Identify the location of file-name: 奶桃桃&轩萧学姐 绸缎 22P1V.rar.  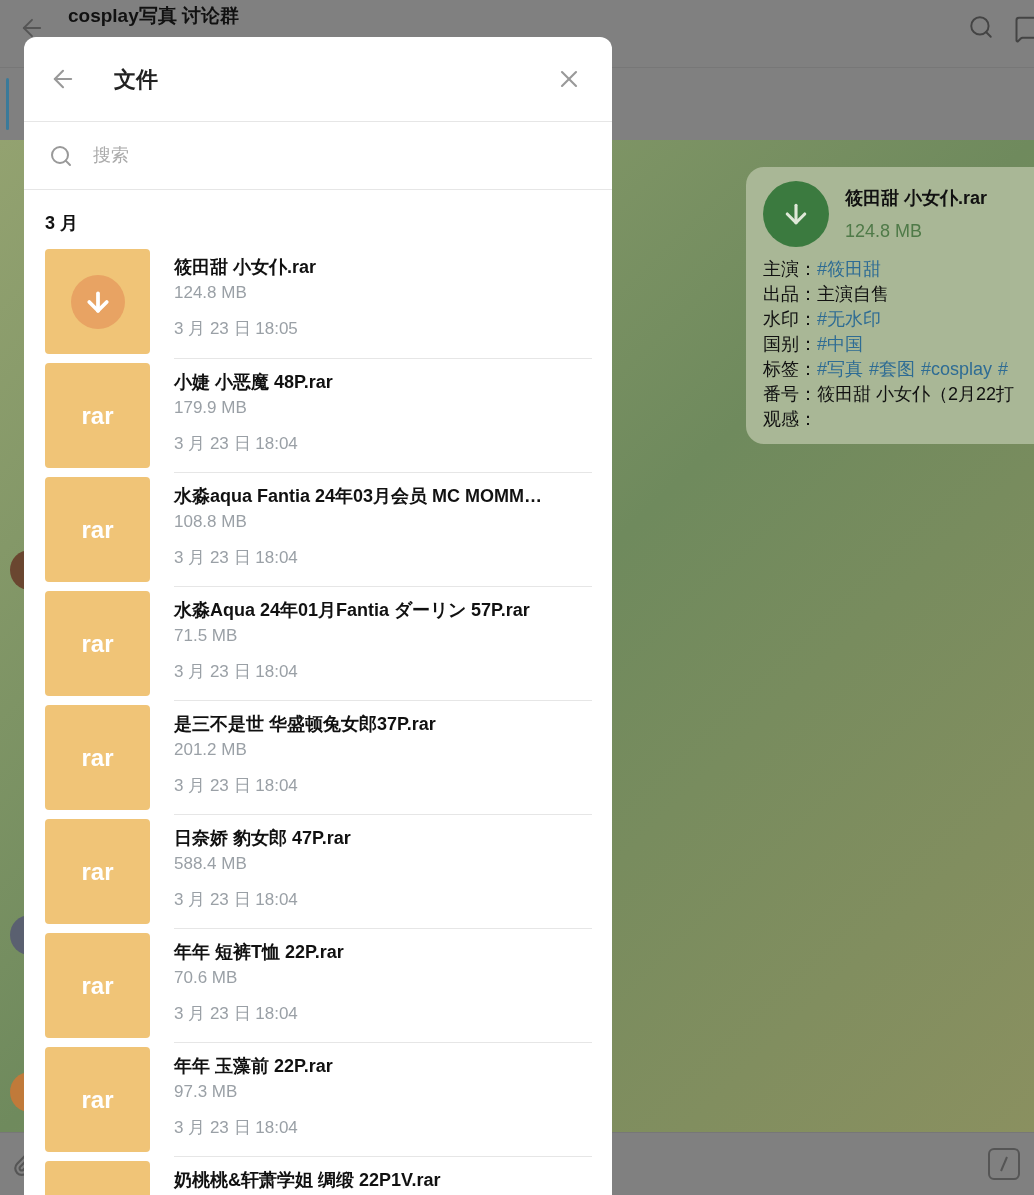
(308, 1180).